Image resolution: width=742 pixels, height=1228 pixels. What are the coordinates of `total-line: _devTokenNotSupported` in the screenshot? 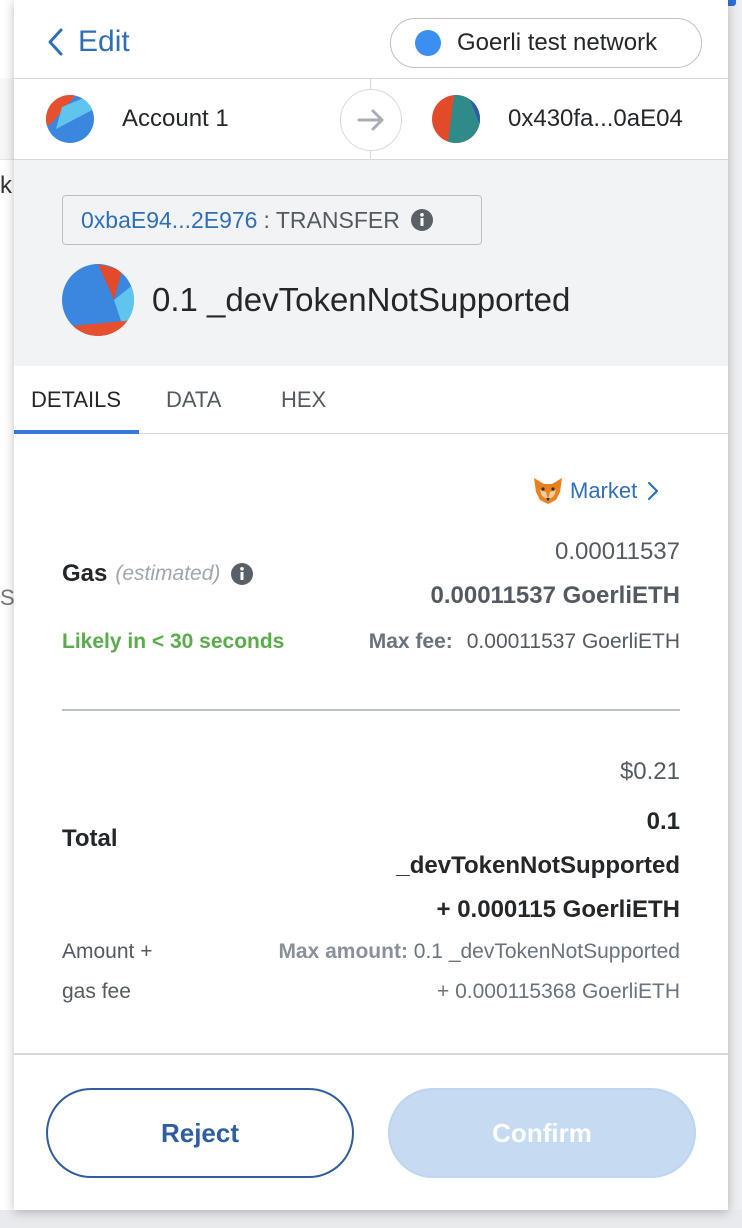 It's located at (538, 865).